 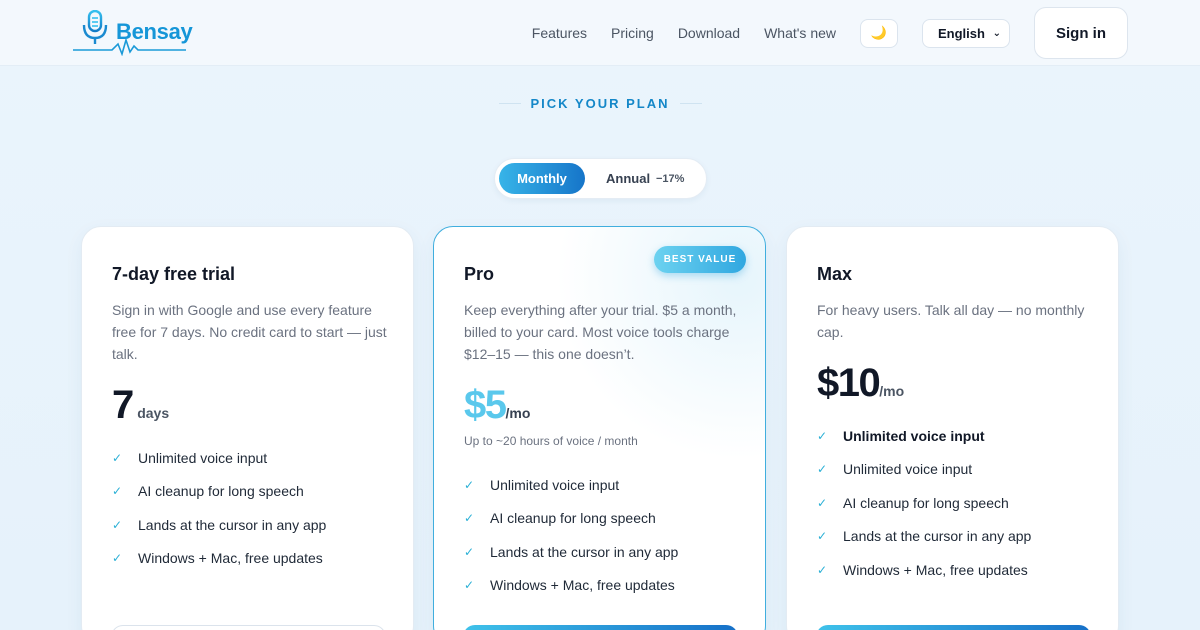 What do you see at coordinates (600, 103) in the screenshot?
I see `section-eyebrow: PICK YOUR PLAN` at bounding box center [600, 103].